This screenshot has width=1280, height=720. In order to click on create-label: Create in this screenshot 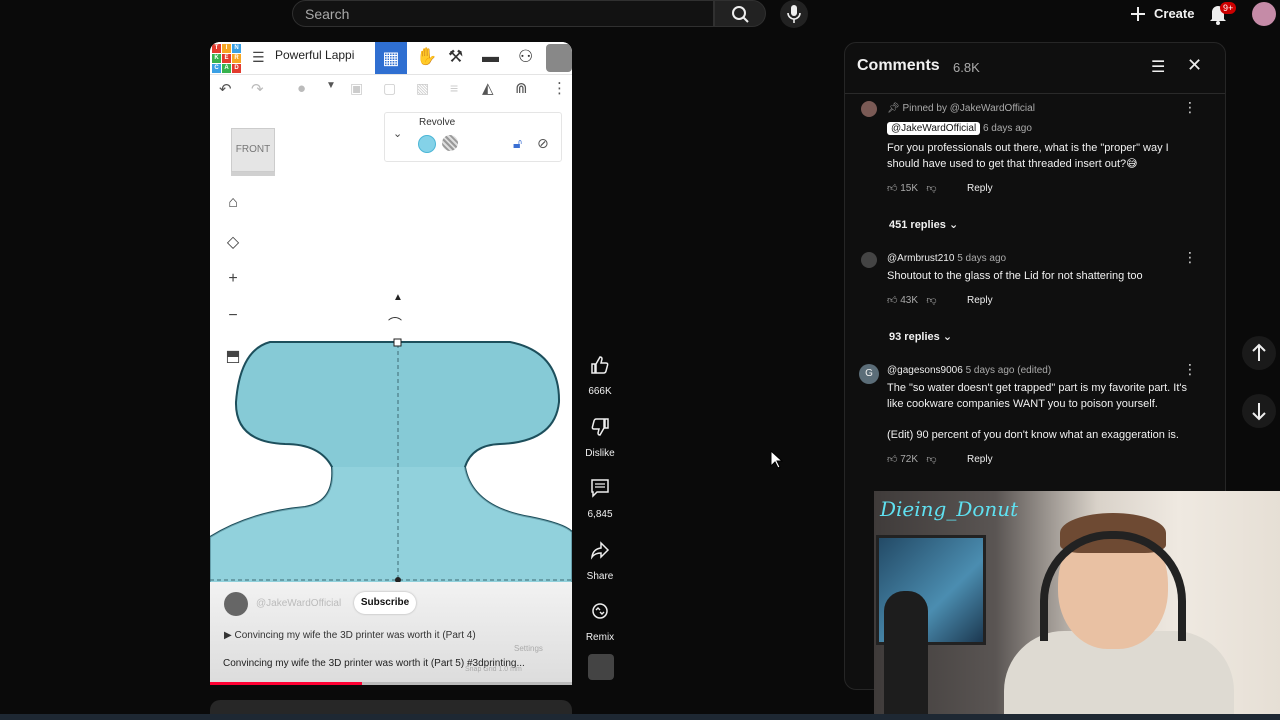, I will do `click(1174, 13)`.